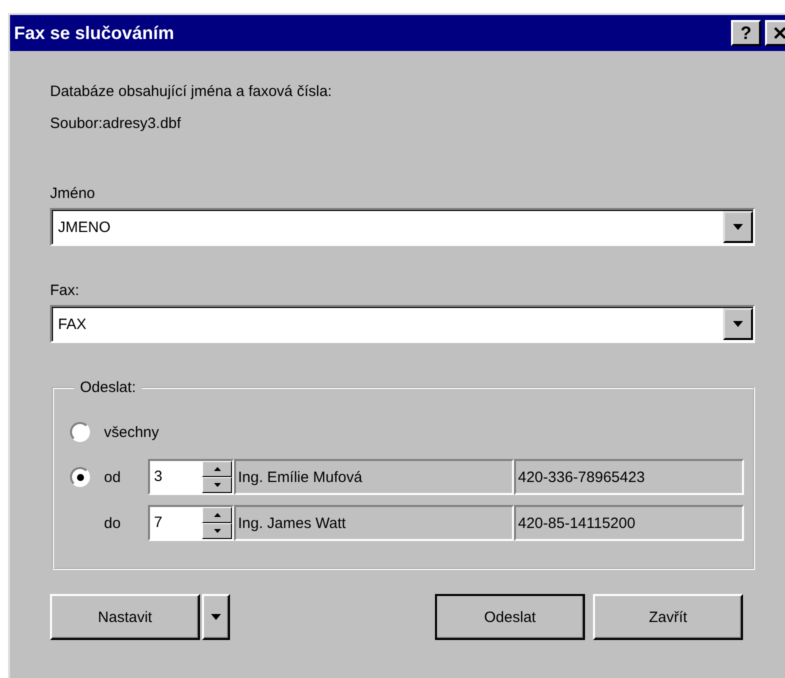  Describe the element at coordinates (108, 387) in the screenshot. I see `group-title: Odeslat:` at that location.